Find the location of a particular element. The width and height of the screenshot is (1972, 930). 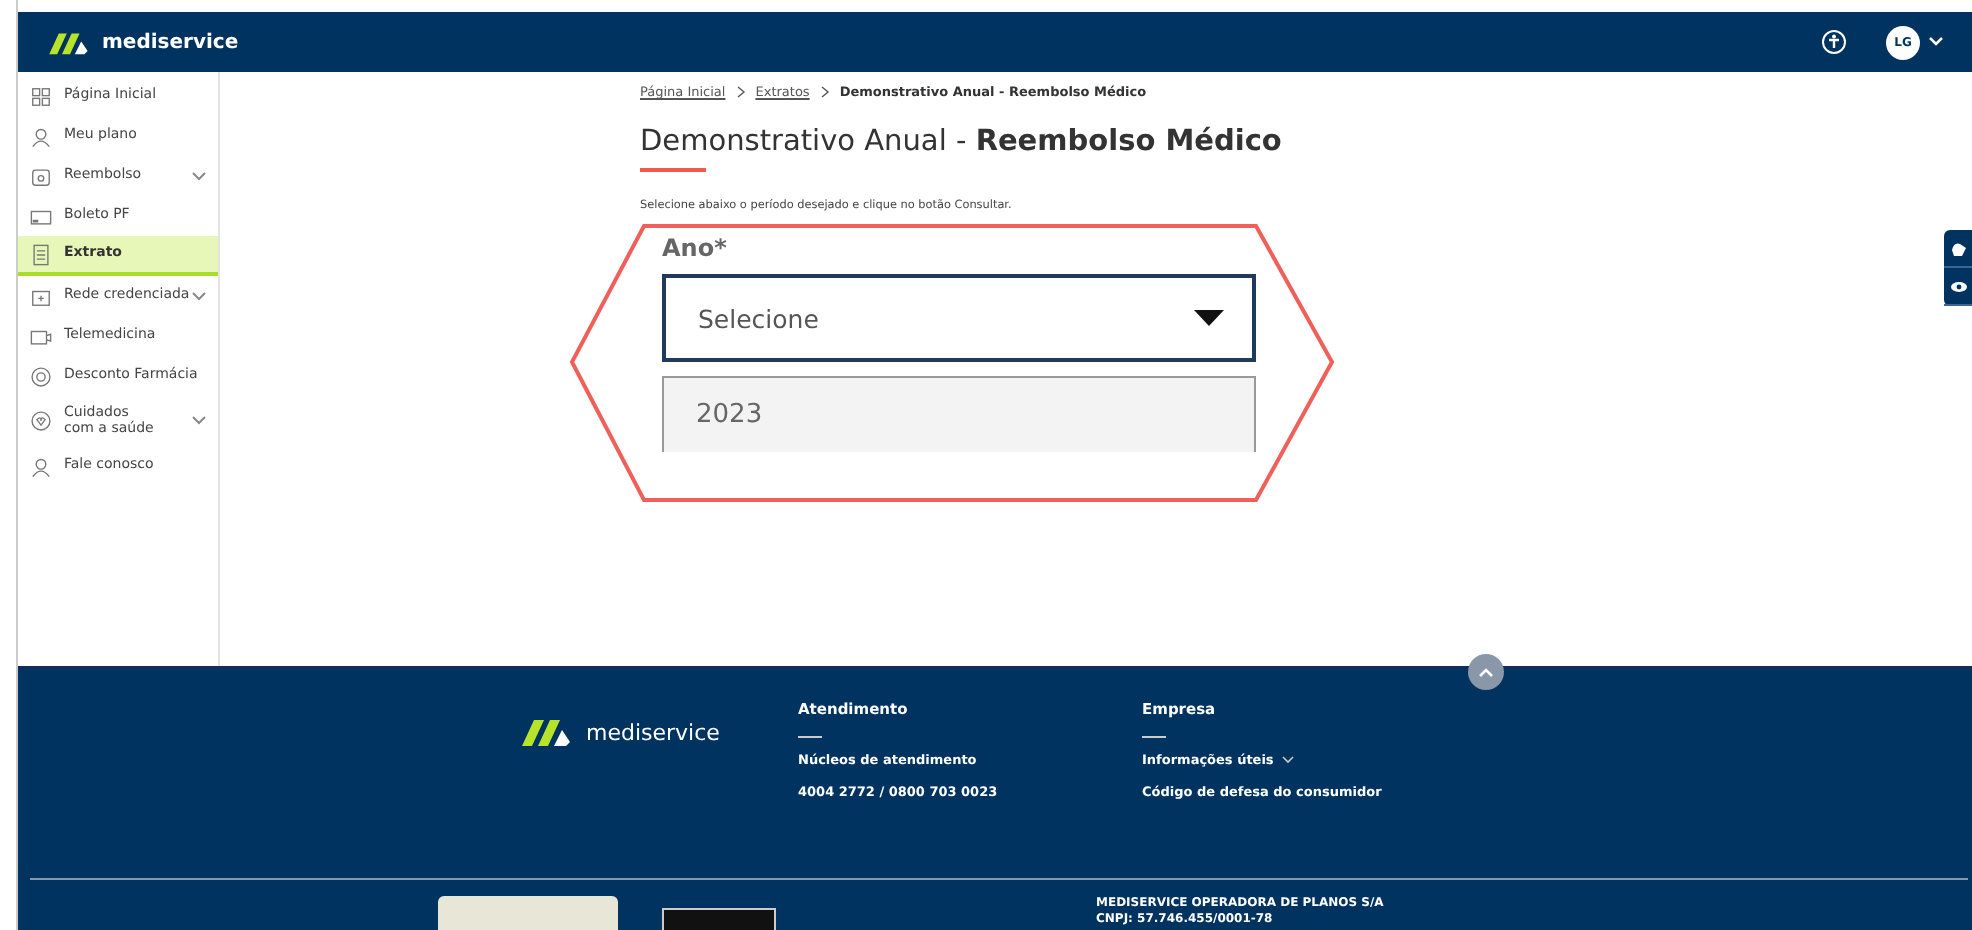

seal-placeholder is located at coordinates (719, 919).